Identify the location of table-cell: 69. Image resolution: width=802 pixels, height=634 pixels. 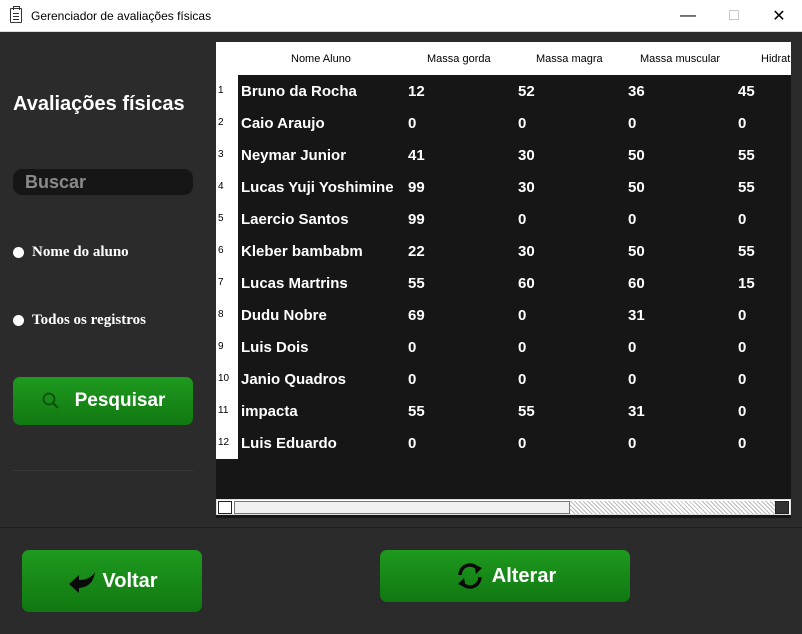
(416, 315).